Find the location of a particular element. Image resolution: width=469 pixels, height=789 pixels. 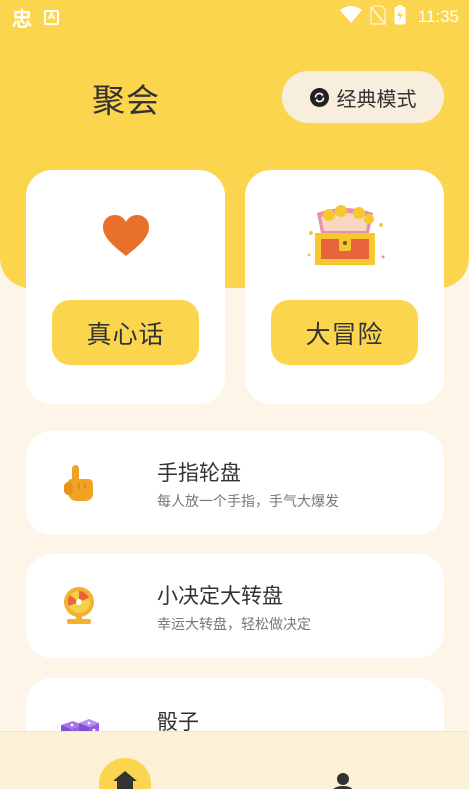

page-title: 聚会 is located at coordinates (126, 100).